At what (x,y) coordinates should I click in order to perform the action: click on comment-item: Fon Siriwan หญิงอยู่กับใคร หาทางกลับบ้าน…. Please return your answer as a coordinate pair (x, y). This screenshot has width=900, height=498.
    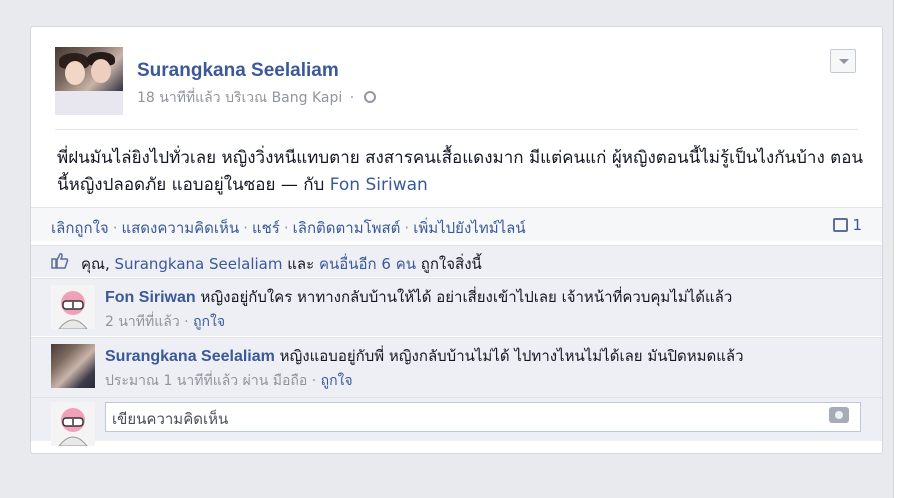
    Looking at the image, I should click on (456, 307).